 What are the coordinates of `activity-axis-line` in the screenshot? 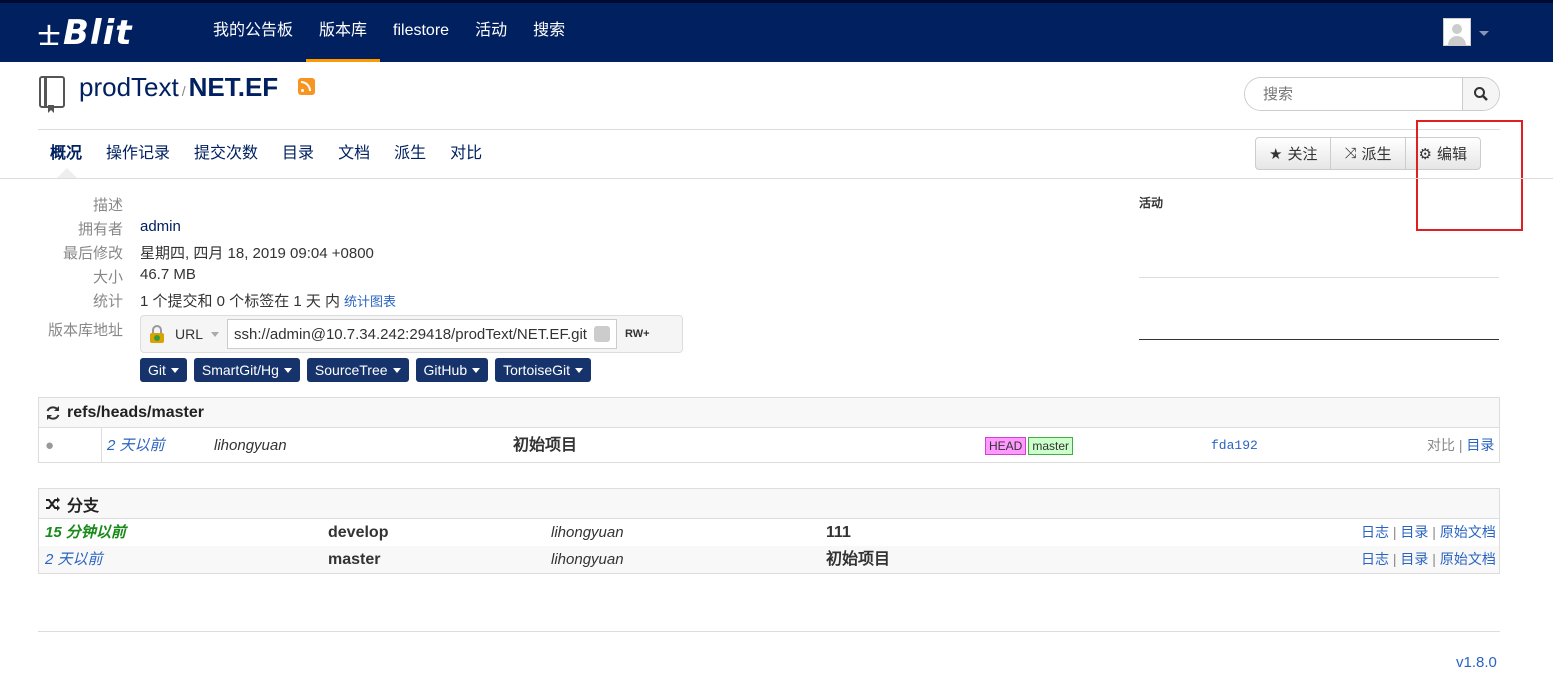 It's located at (1319, 339).